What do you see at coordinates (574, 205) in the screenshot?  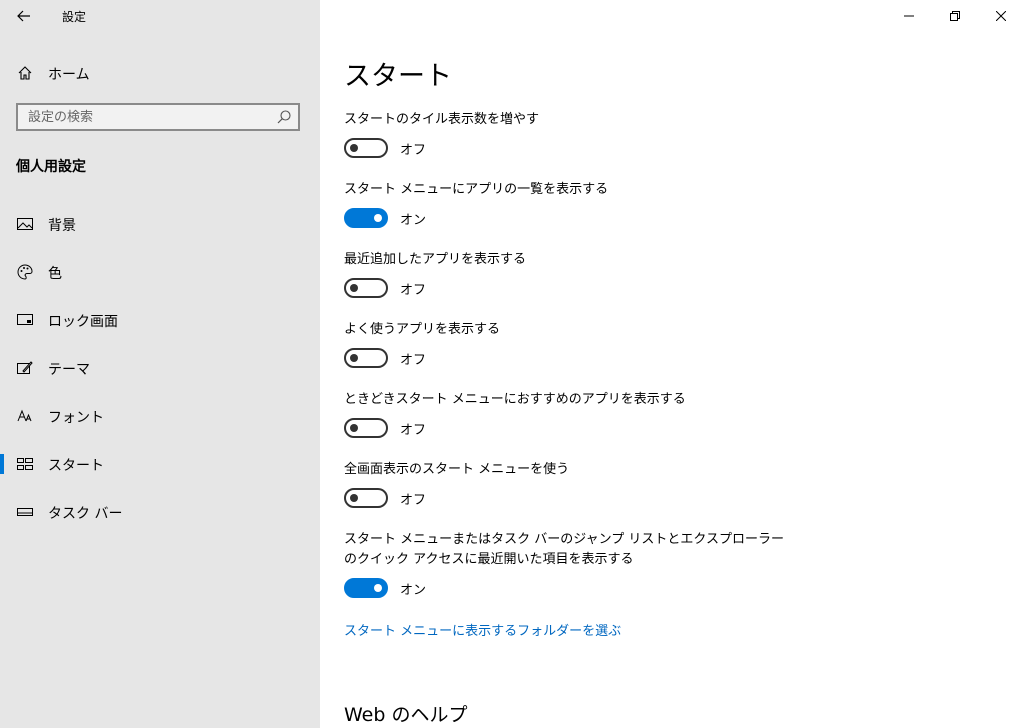 I see `setting-app-list: スタート メニューにアプリの一覧を表示する オン` at bounding box center [574, 205].